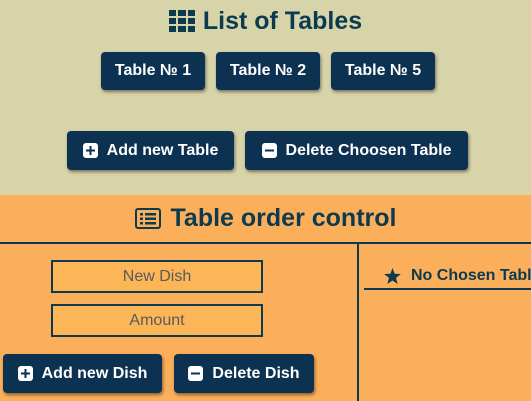  I want to click on add-table-button: Add new Table, so click(150, 150).